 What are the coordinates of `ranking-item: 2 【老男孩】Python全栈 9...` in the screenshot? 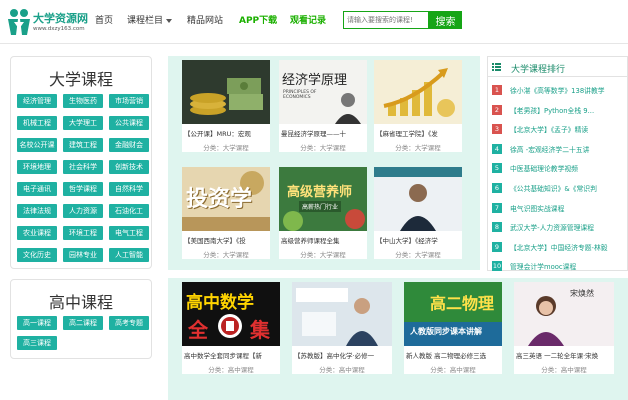 It's located at (560, 110).